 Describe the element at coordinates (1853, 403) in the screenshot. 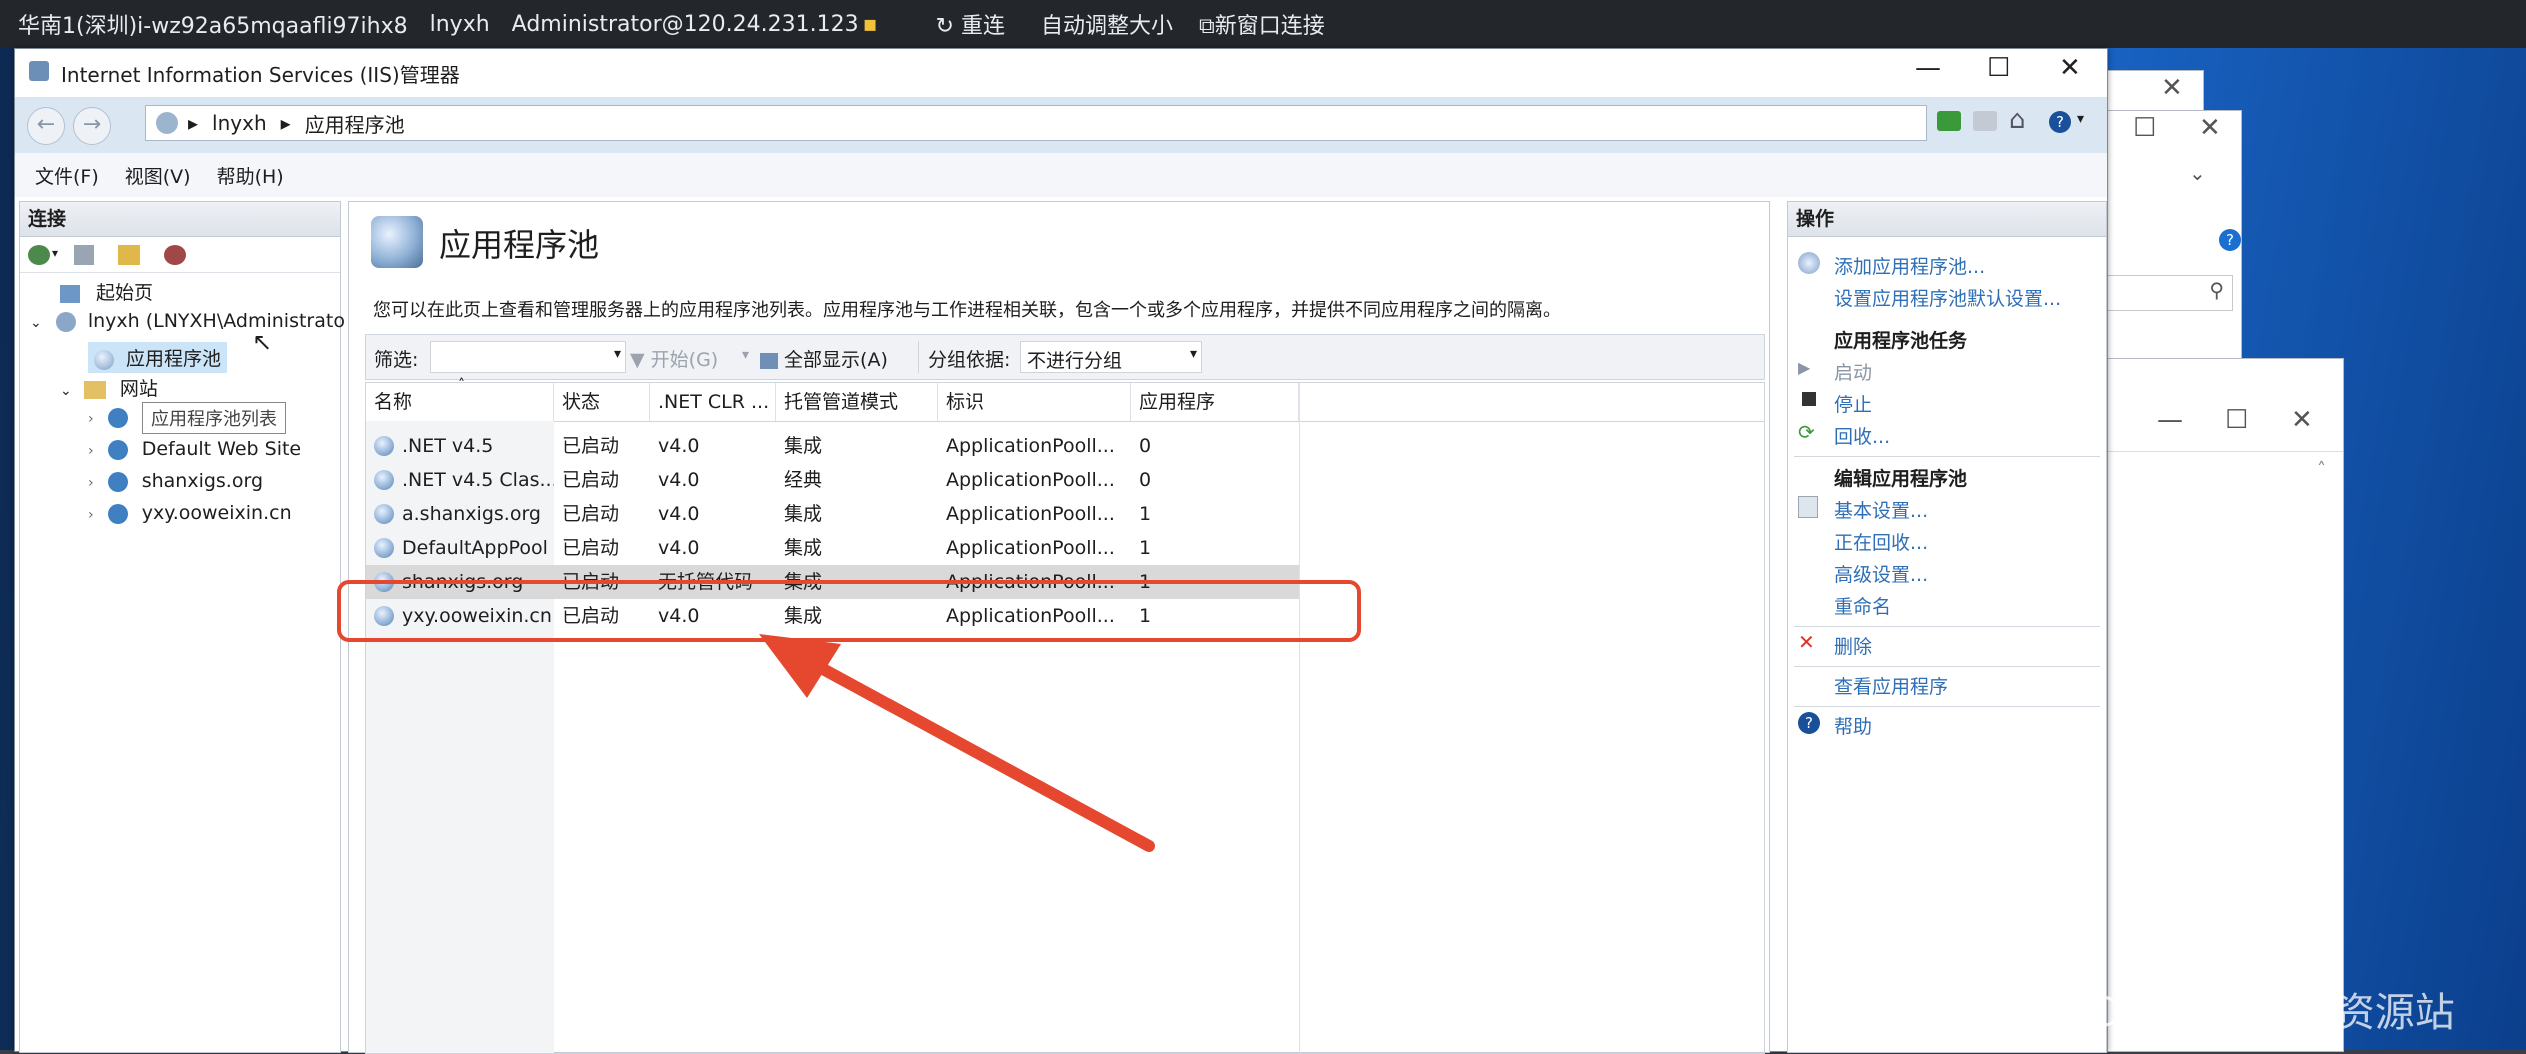

I see `action-stop: 停止` at that location.